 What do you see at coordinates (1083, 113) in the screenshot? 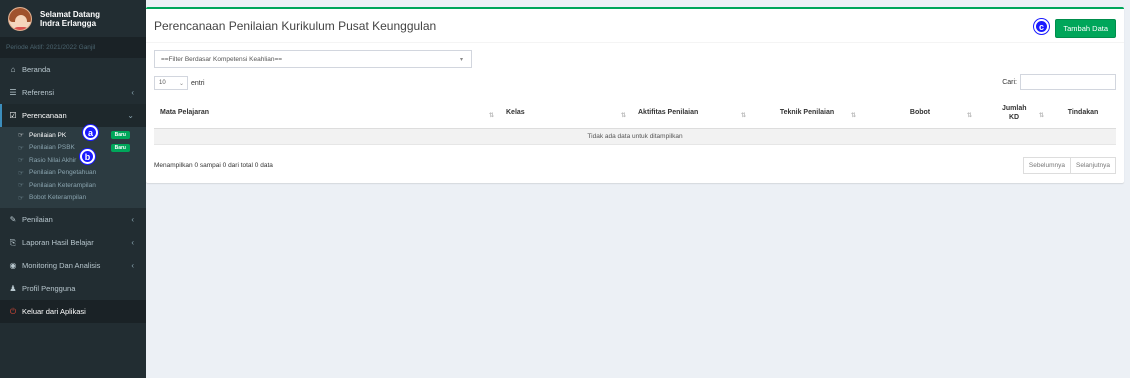
I see `column-tindakan: Tindakan` at bounding box center [1083, 113].